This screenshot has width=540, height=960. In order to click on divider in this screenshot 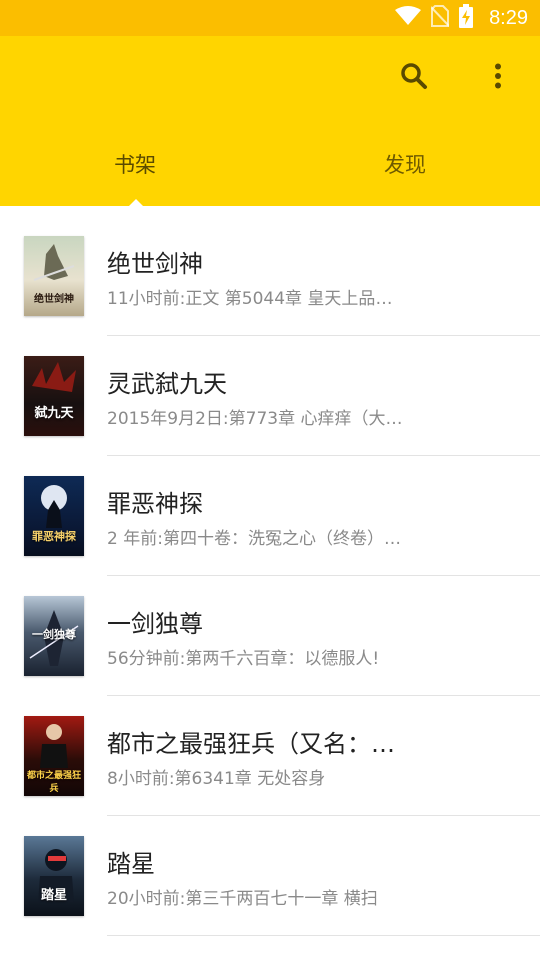, I will do `click(323, 935)`.